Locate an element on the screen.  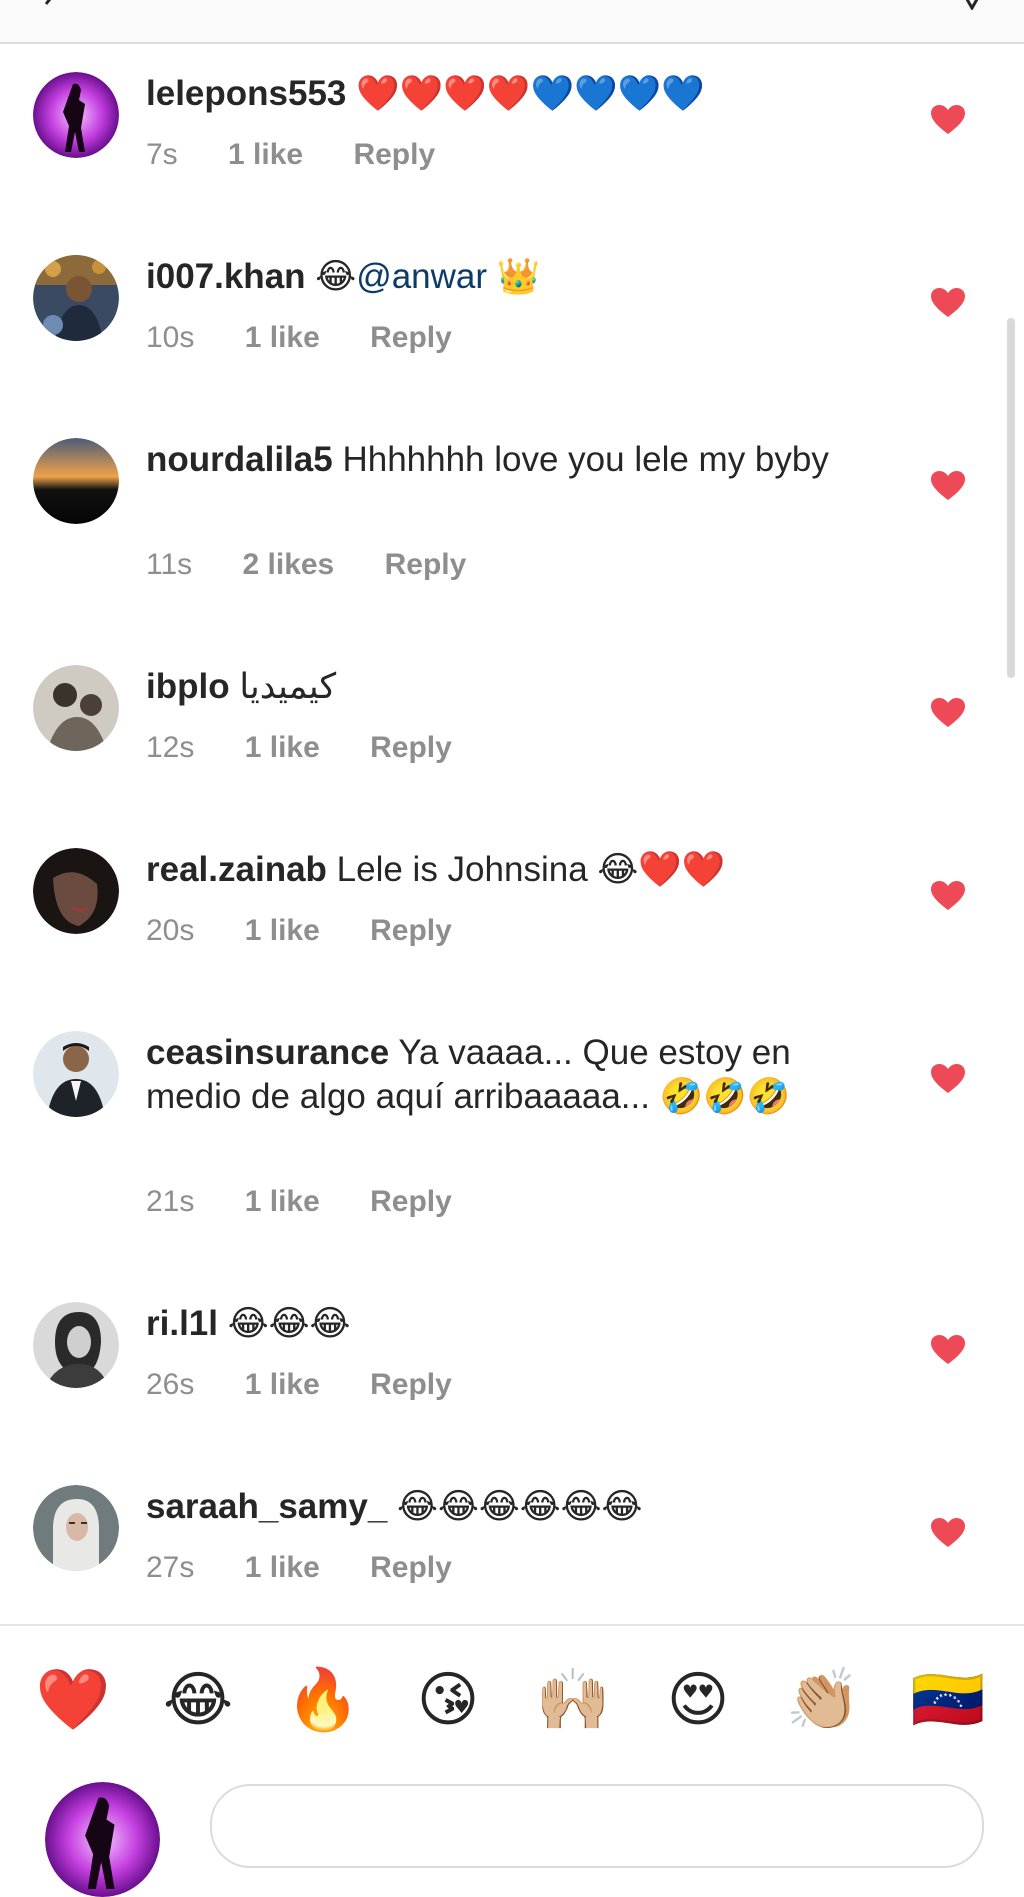
scrollbar-thumb is located at coordinates (1011, 498).